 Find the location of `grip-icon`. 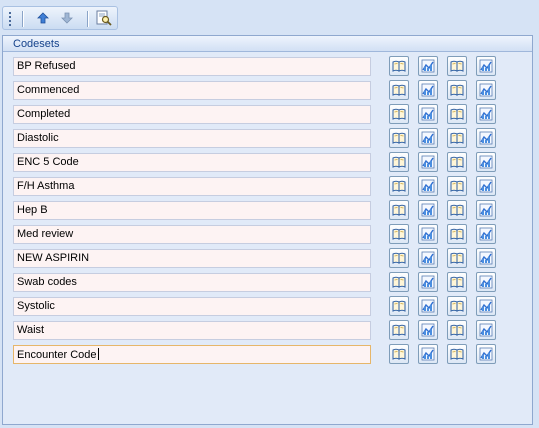

grip-icon is located at coordinates (10, 19).